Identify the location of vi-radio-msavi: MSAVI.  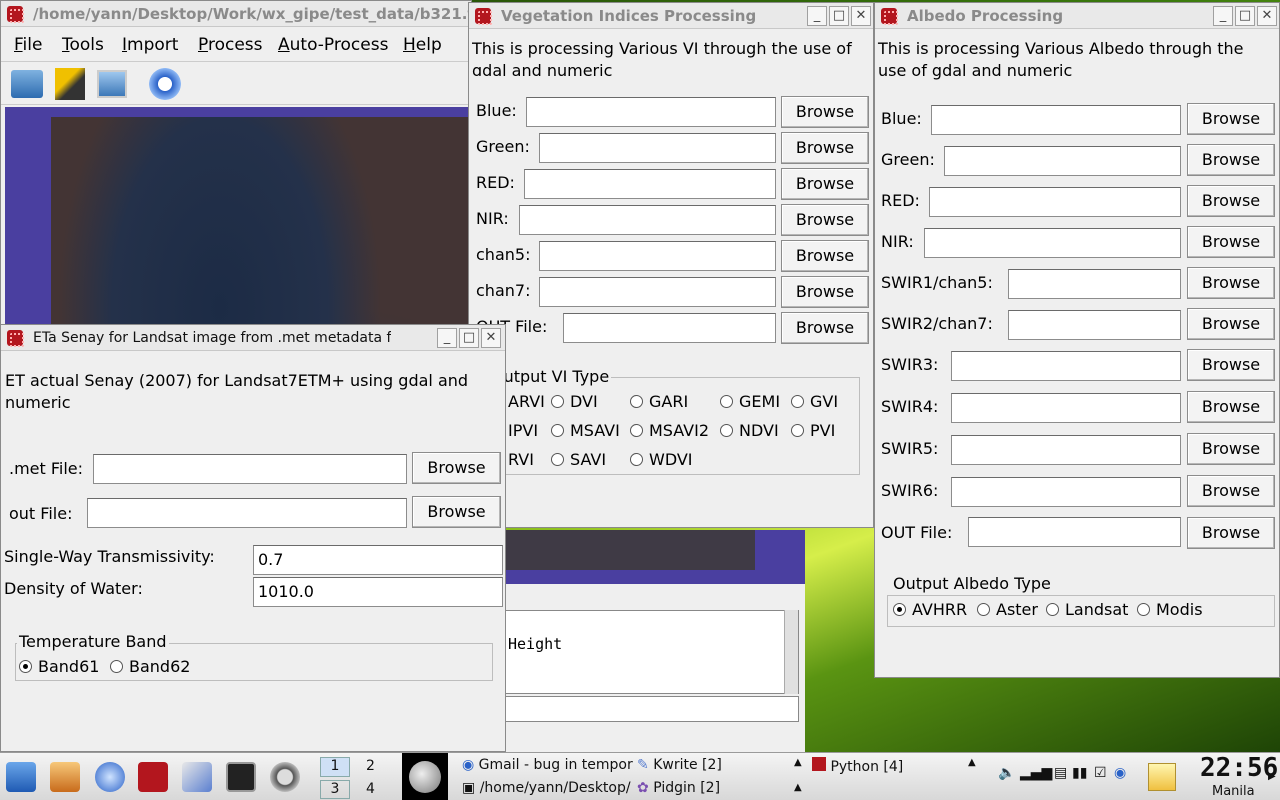
(585, 430).